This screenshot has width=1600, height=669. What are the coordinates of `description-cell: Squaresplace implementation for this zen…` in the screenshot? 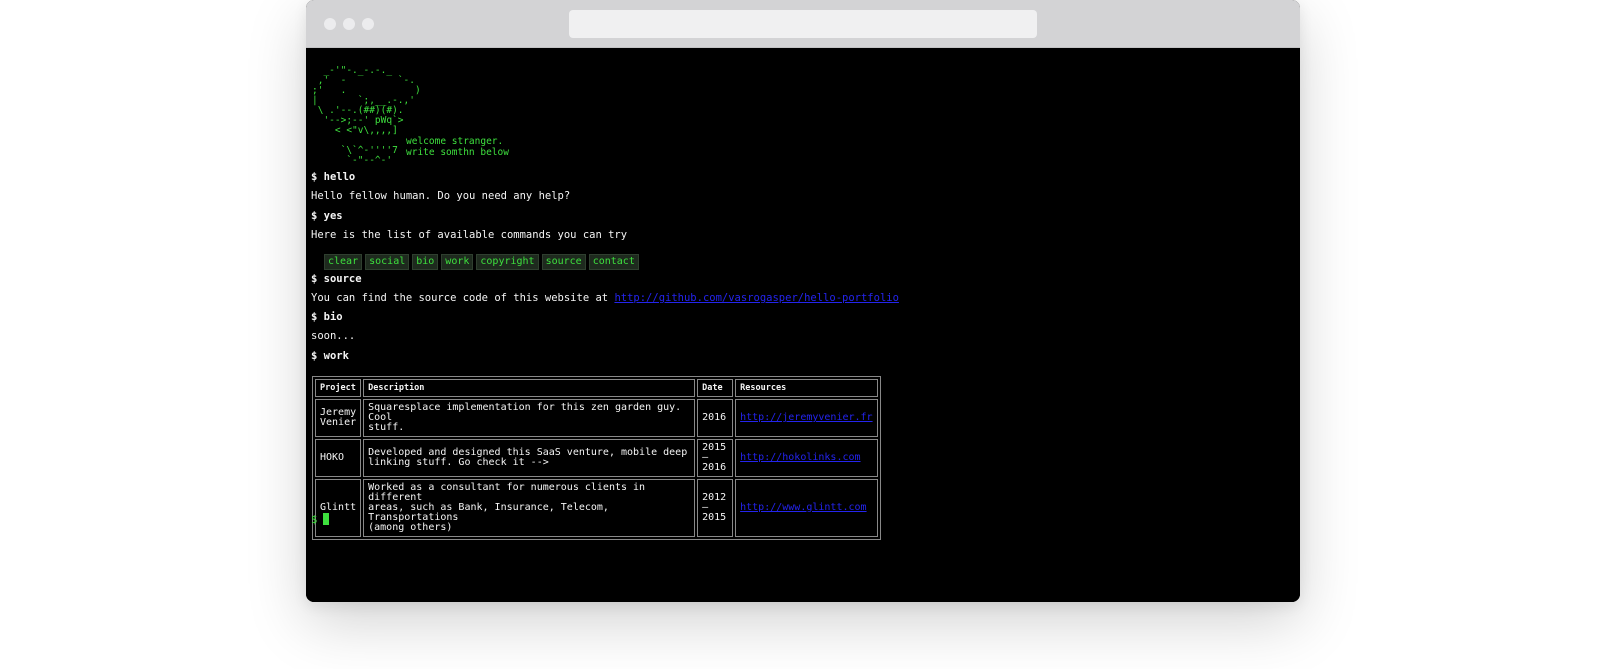 It's located at (529, 418).